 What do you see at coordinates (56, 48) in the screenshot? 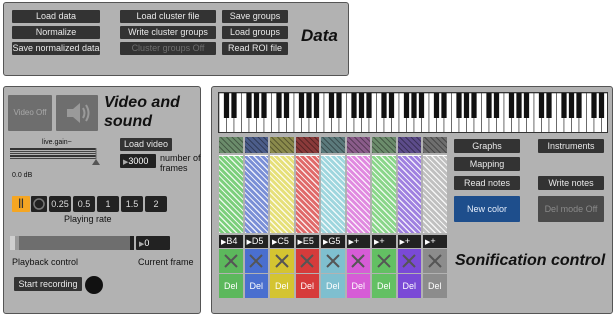
I see `save-normalized-data-button: Save normalized data` at bounding box center [56, 48].